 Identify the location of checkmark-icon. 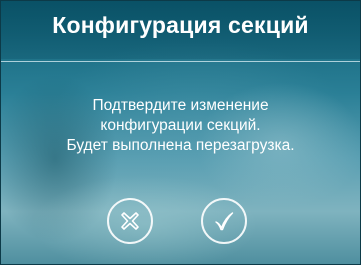
(224, 221).